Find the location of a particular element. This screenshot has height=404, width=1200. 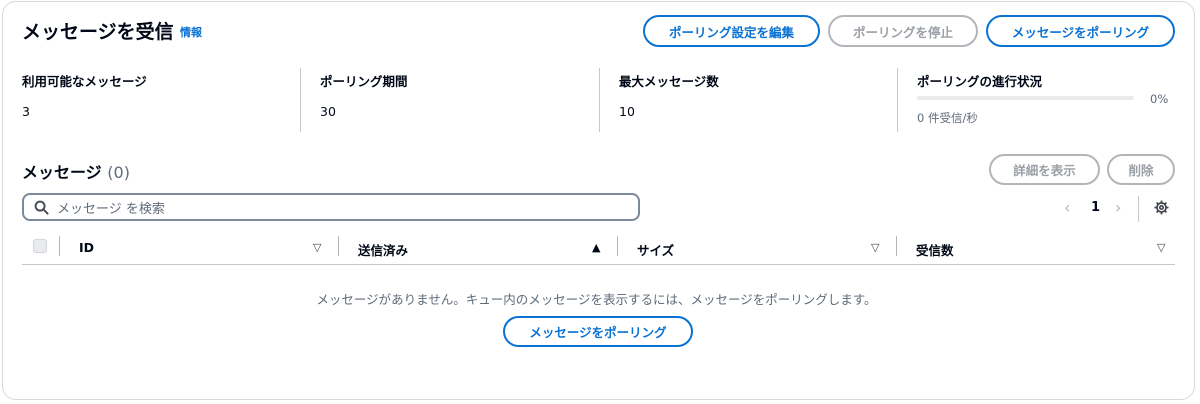

max-messages-value: 10 is located at coordinates (627, 111).